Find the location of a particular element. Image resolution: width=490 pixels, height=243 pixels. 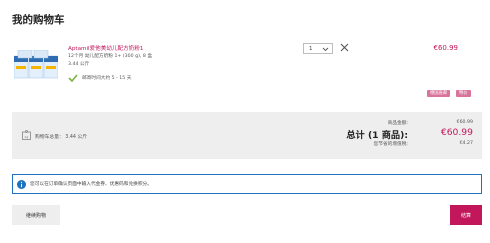

page-title: 我的购物车 is located at coordinates (38, 20).